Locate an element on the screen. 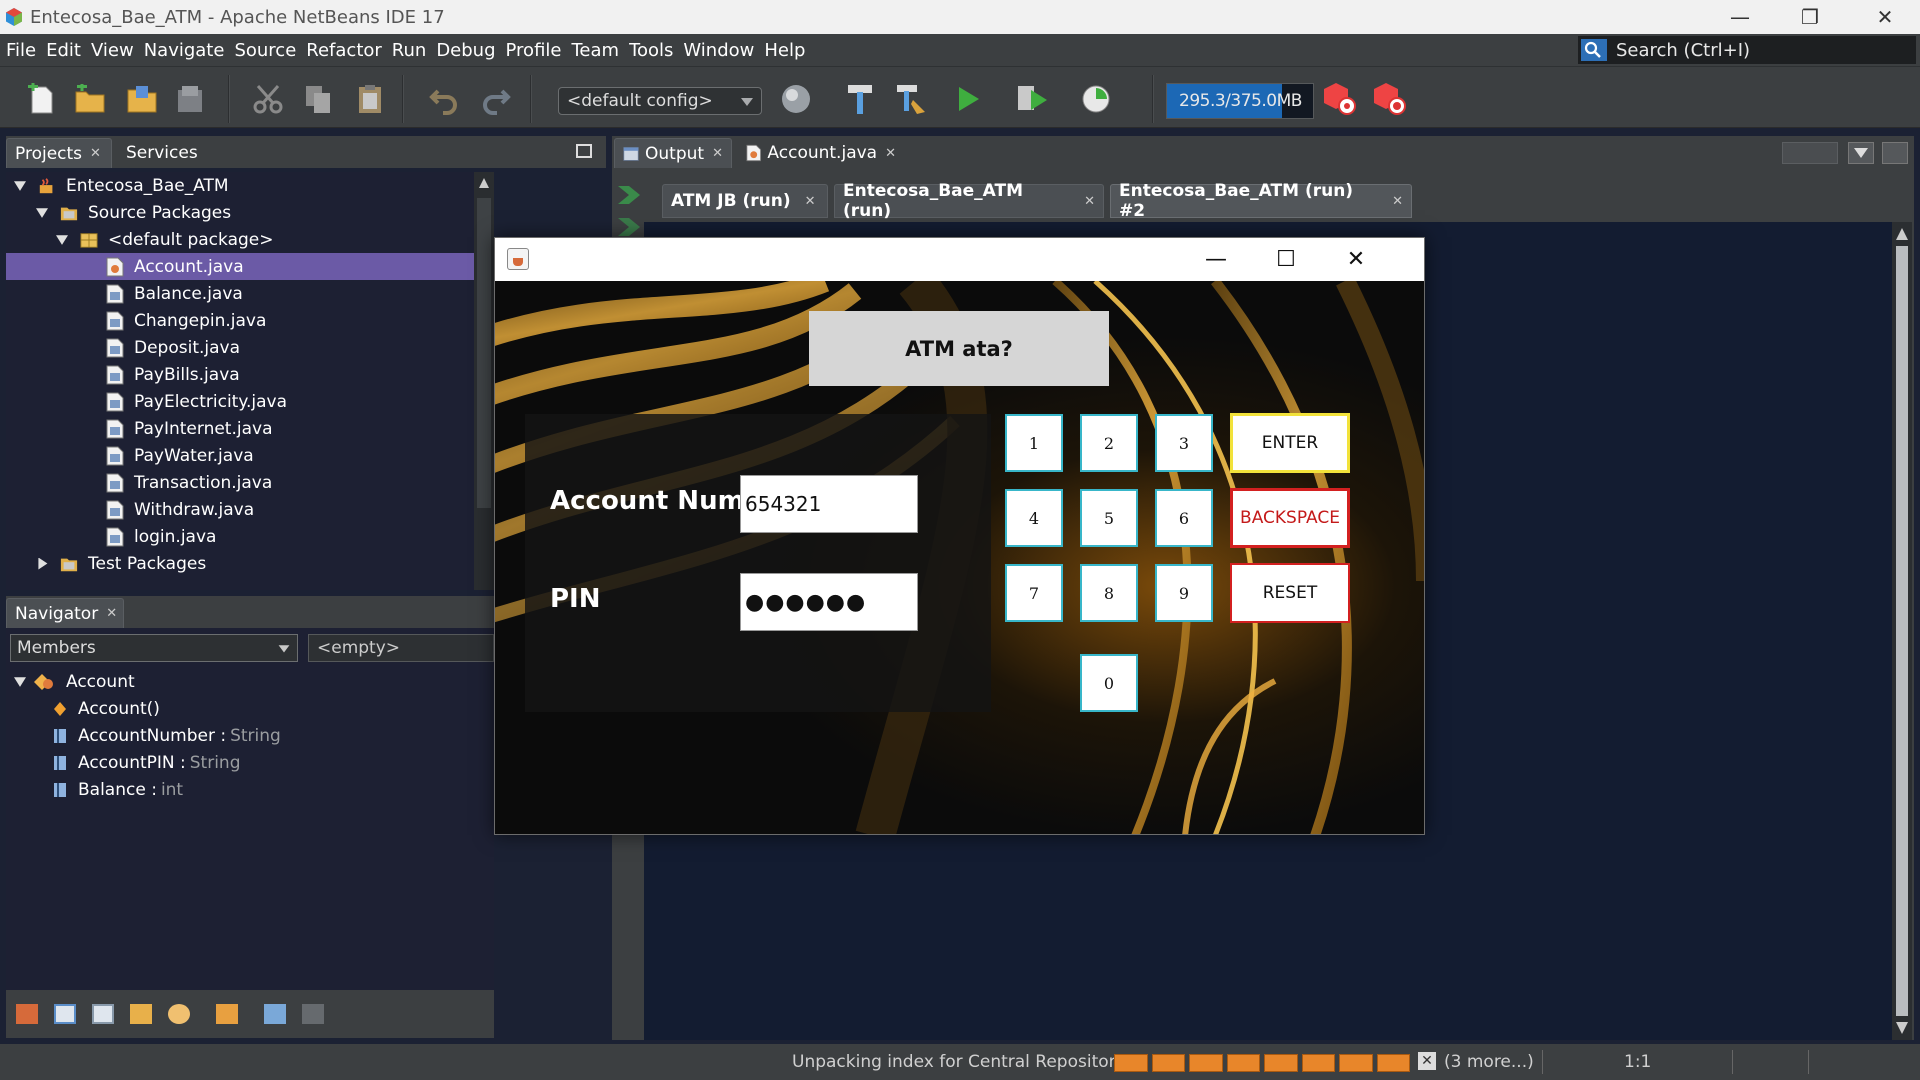  menu-window: Window is located at coordinates (718, 50).